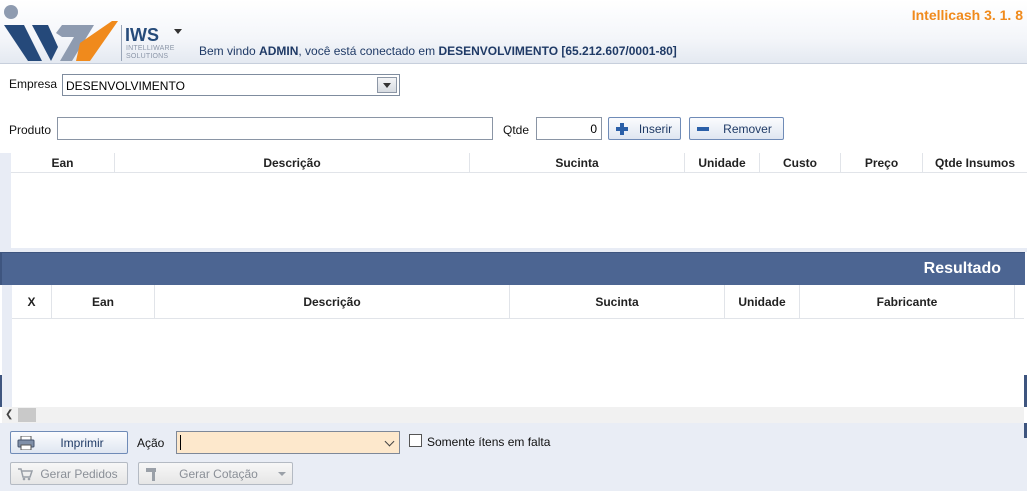 The image size is (1027, 491). I want to click on gerar-cotacao-button: Gerar Cotação, so click(215, 473).